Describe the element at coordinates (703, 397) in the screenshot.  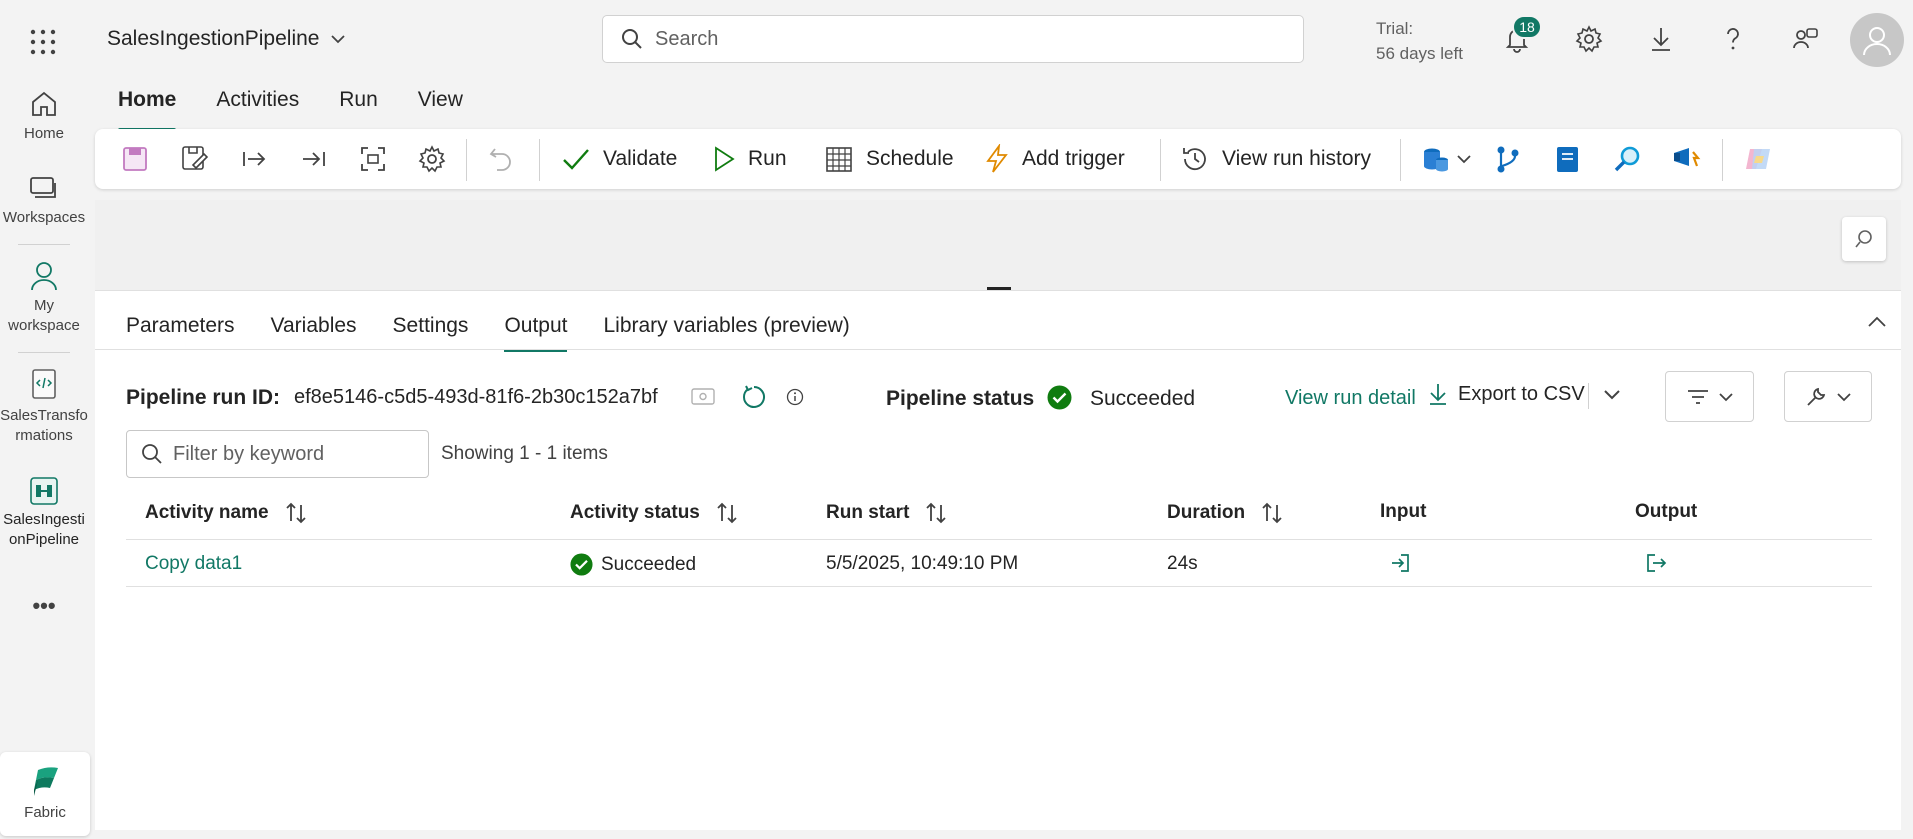
I see `copy-icon` at that location.